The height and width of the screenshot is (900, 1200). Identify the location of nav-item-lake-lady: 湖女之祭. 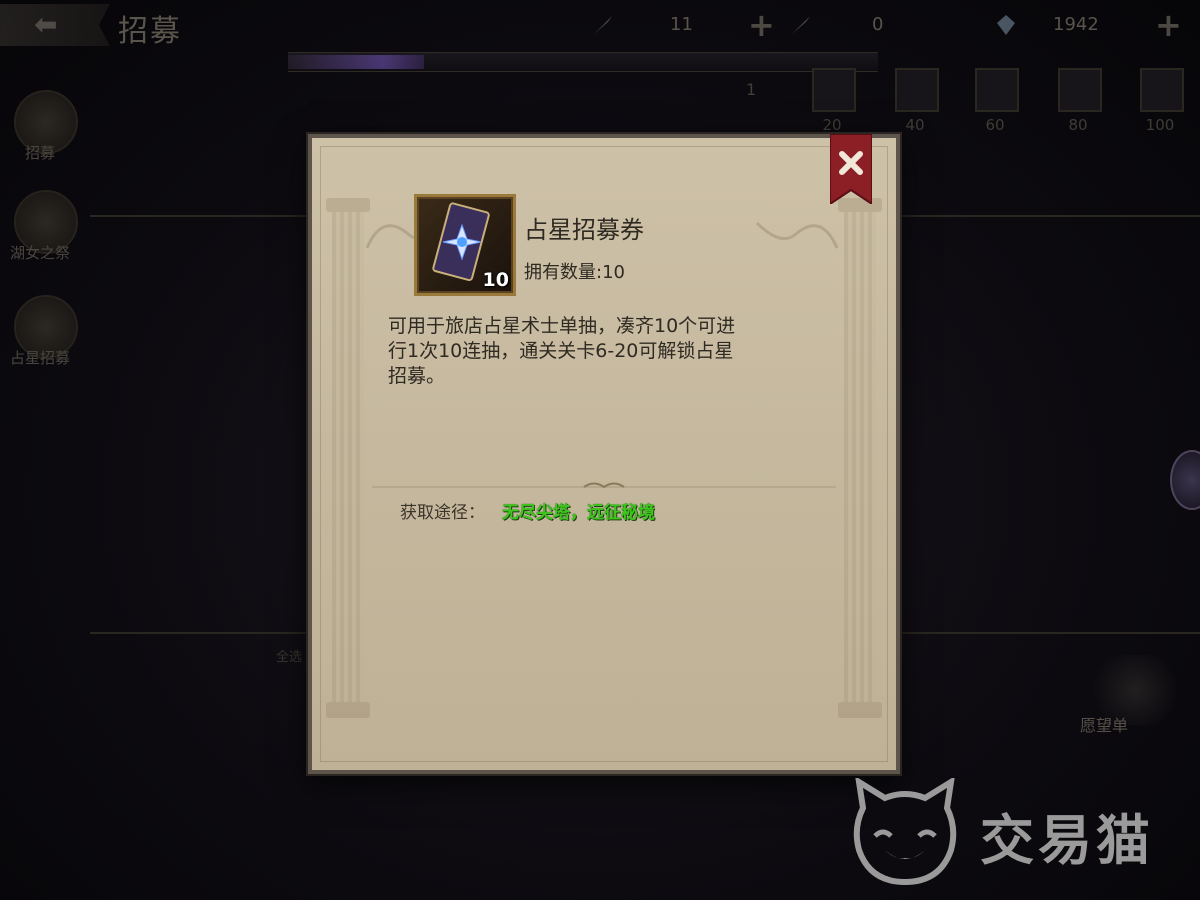
(45, 230).